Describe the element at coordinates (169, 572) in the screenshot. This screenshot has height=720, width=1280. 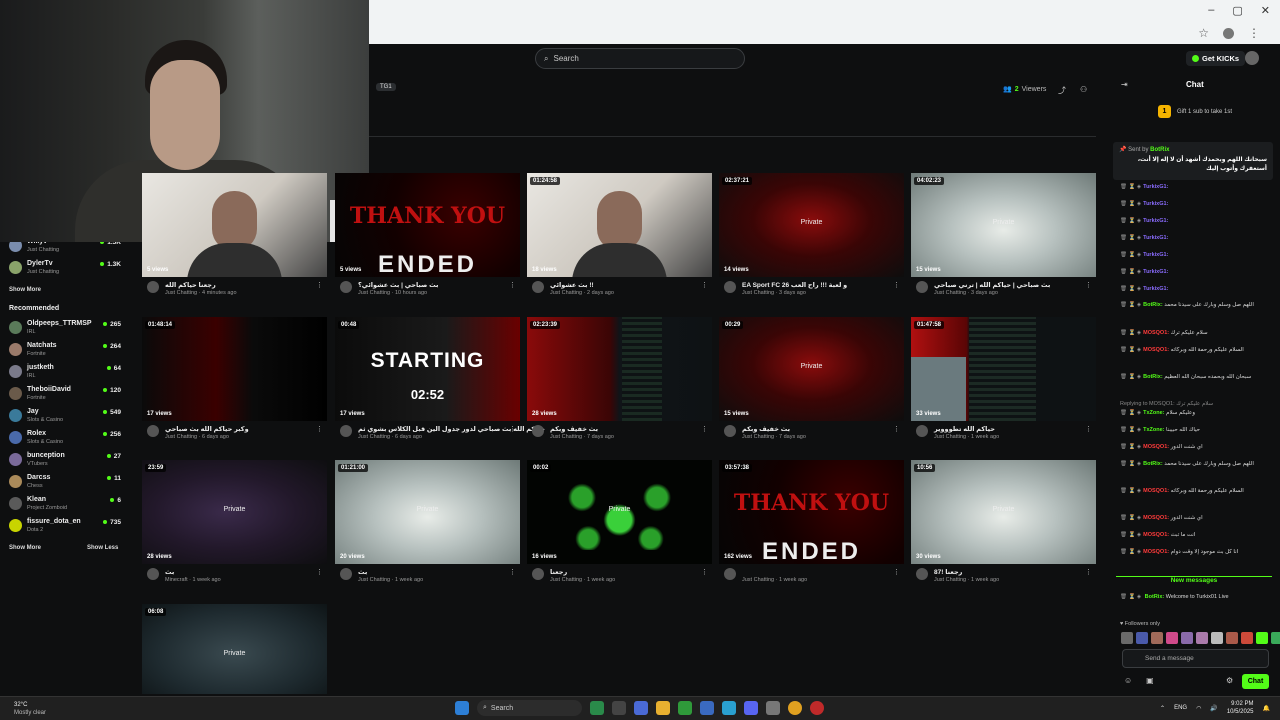
I see `video-title: بث` at that location.